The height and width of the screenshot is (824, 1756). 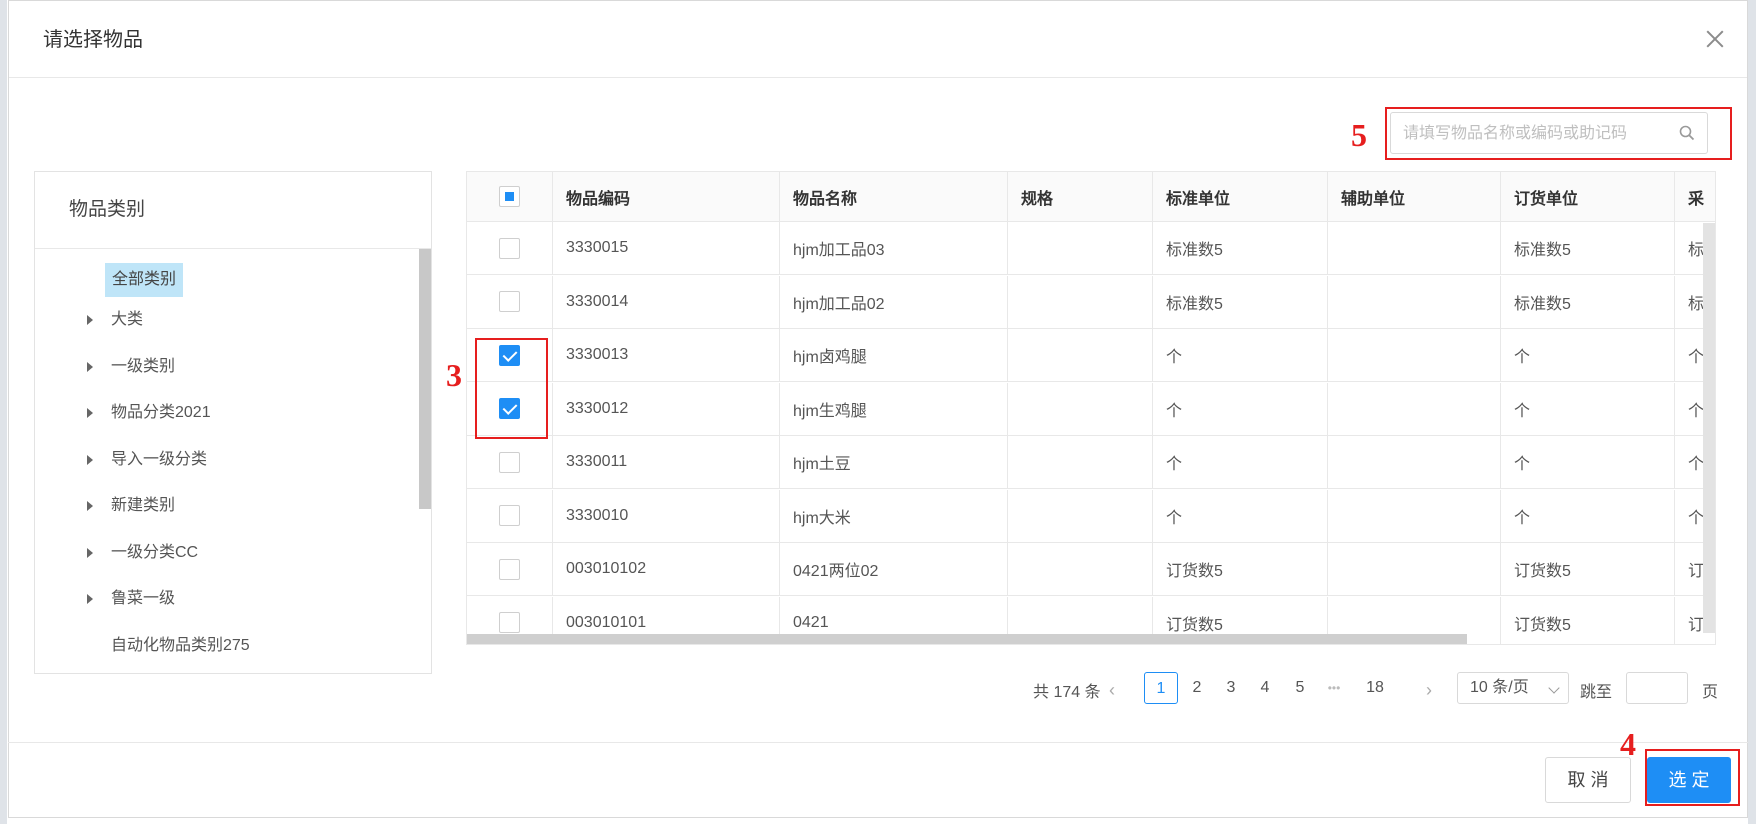 What do you see at coordinates (1596, 692) in the screenshot?
I see `jump-to-label: 跳至` at bounding box center [1596, 692].